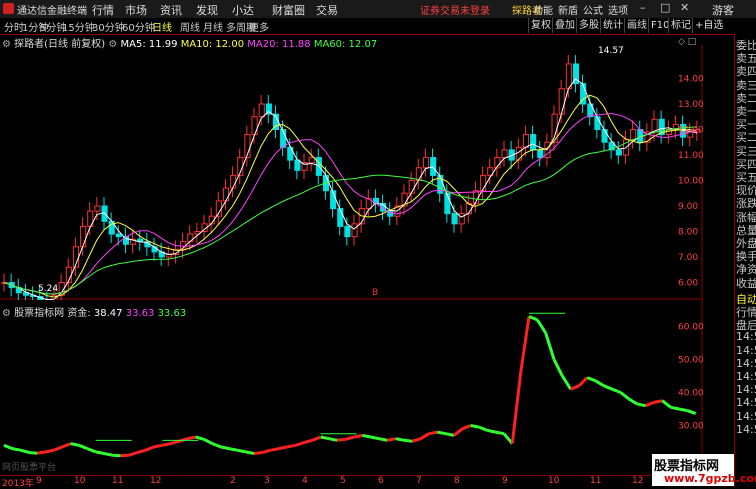  What do you see at coordinates (108, 26) in the screenshot?
I see `period-tab-4: 30分钟` at bounding box center [108, 26].